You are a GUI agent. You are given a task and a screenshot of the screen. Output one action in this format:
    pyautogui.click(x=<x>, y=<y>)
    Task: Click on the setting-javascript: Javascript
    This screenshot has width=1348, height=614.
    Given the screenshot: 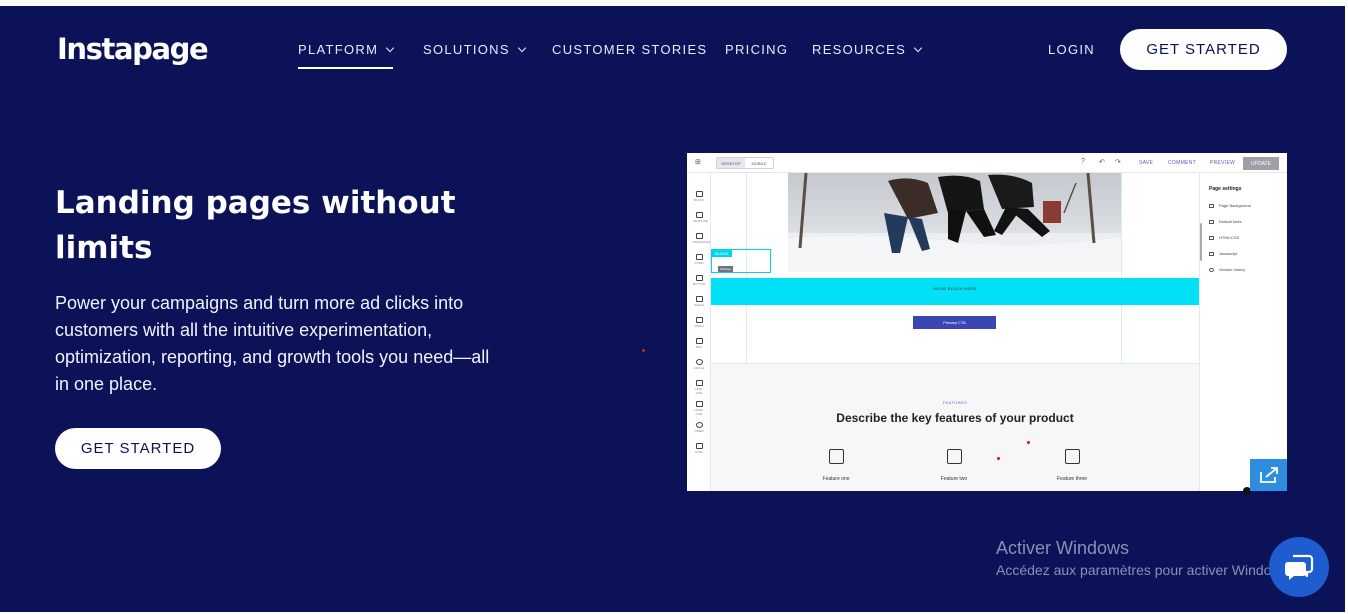 What is the action you would take?
    pyautogui.click(x=1223, y=253)
    